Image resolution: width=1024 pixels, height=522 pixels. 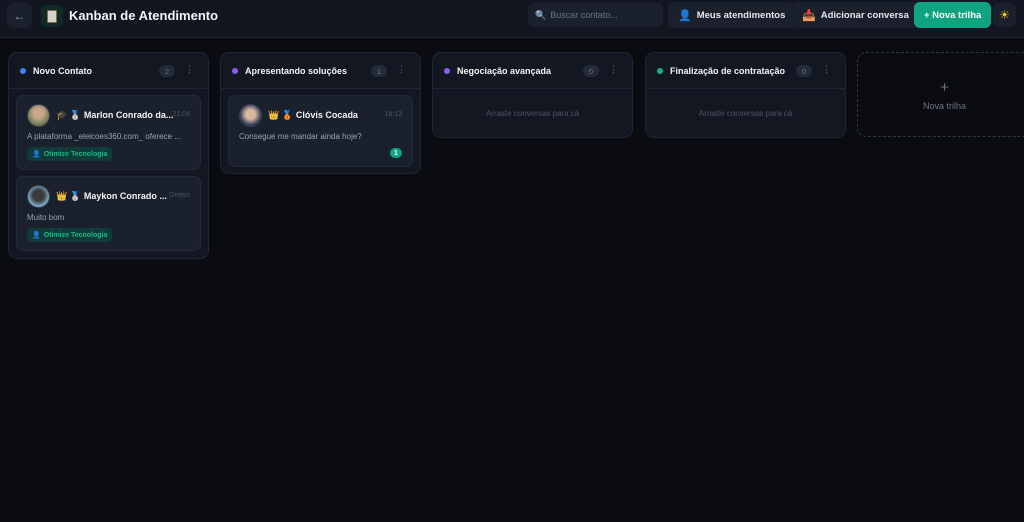 What do you see at coordinates (46, 217) in the screenshot?
I see `last-message: Muito bom` at bounding box center [46, 217].